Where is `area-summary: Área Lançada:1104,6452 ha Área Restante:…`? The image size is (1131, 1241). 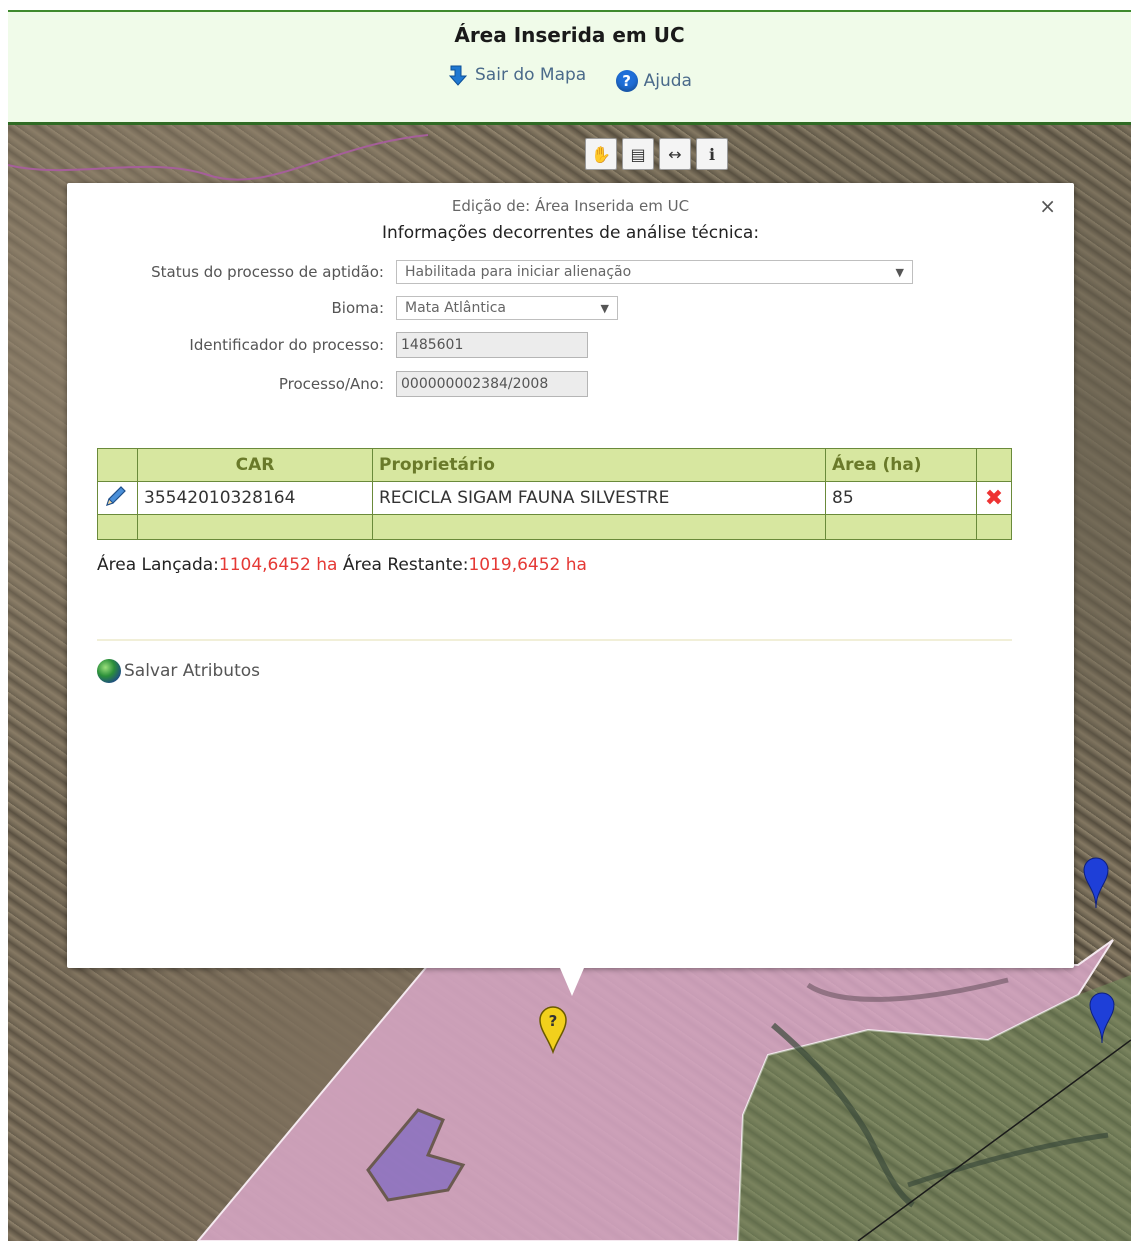
area-summary: Área Lançada:1104,6452 ha Área Restante:… is located at coordinates (342, 565).